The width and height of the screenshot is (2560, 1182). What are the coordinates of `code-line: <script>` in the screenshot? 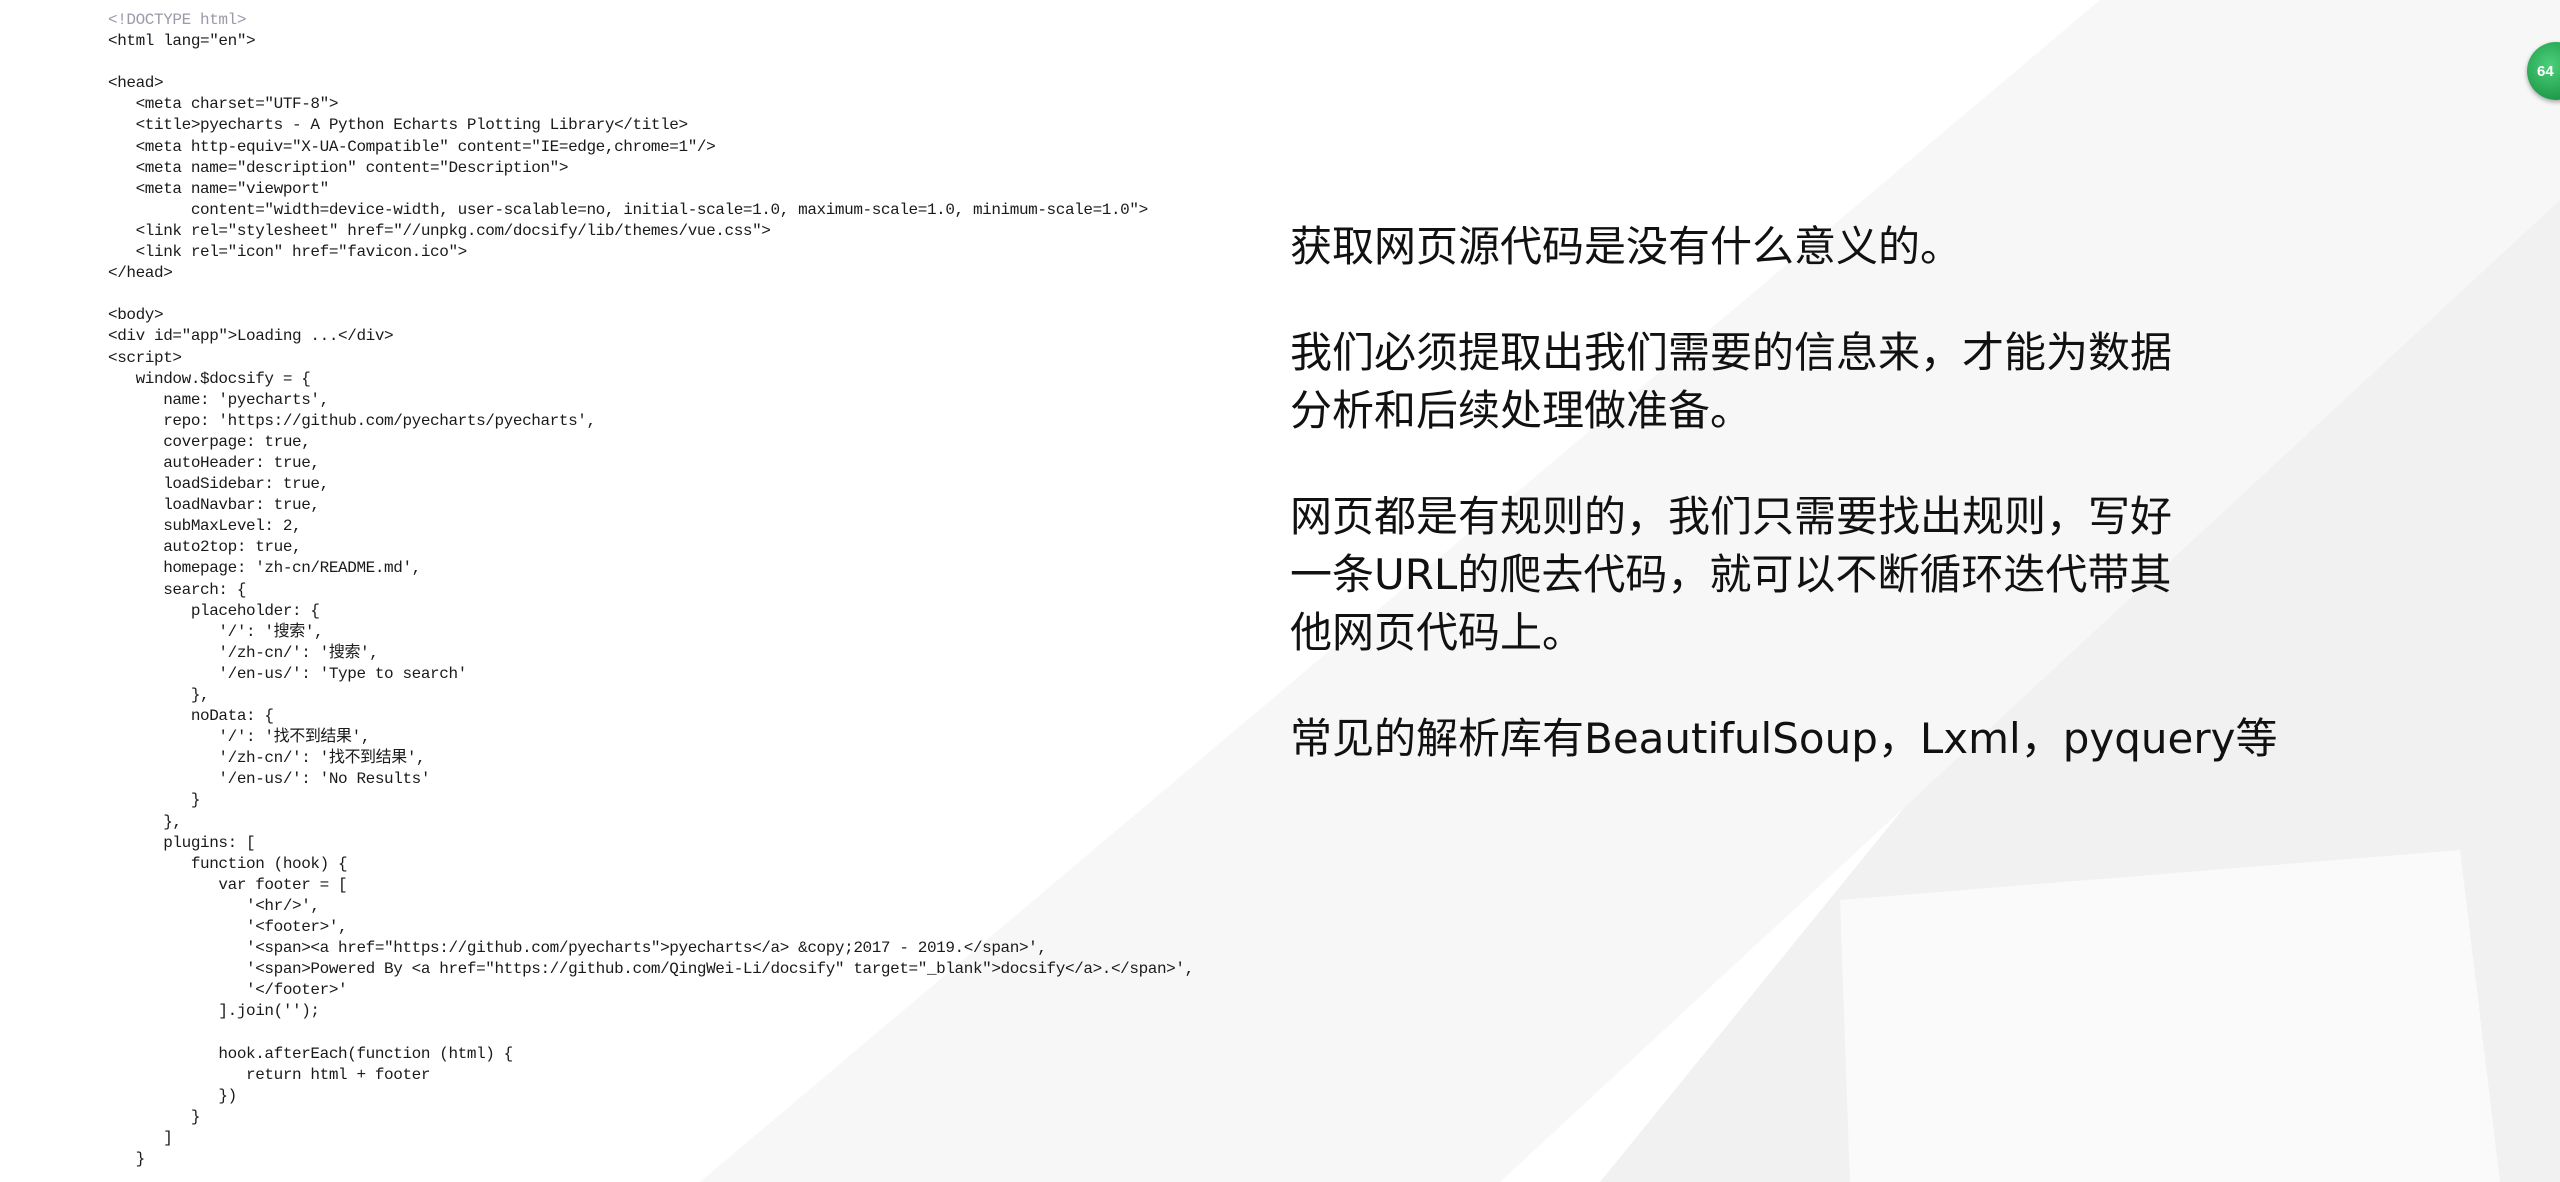 It's located at (145, 357).